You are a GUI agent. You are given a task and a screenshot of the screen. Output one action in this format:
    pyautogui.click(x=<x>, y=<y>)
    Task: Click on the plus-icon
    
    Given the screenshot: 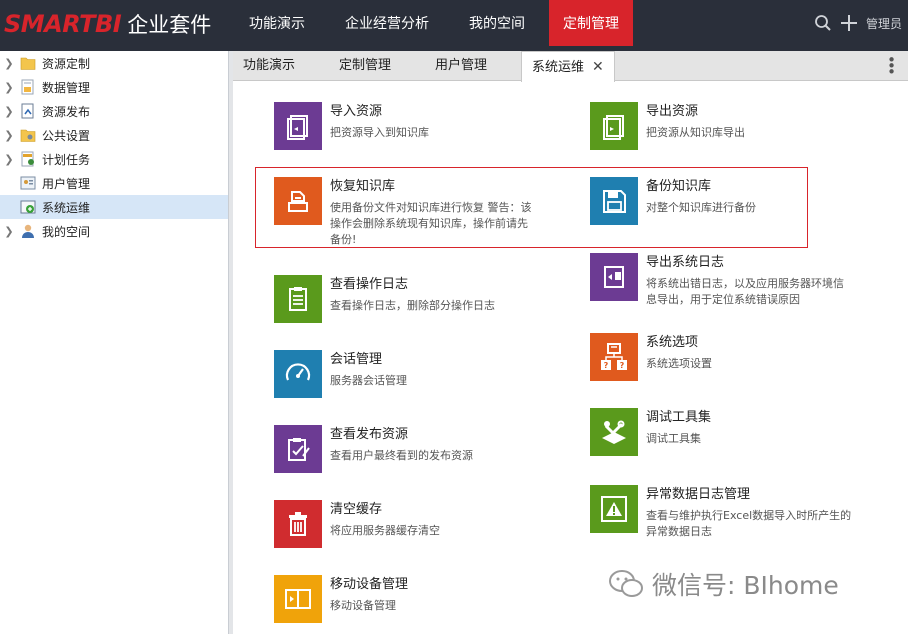 What is the action you would take?
    pyautogui.click(x=849, y=23)
    